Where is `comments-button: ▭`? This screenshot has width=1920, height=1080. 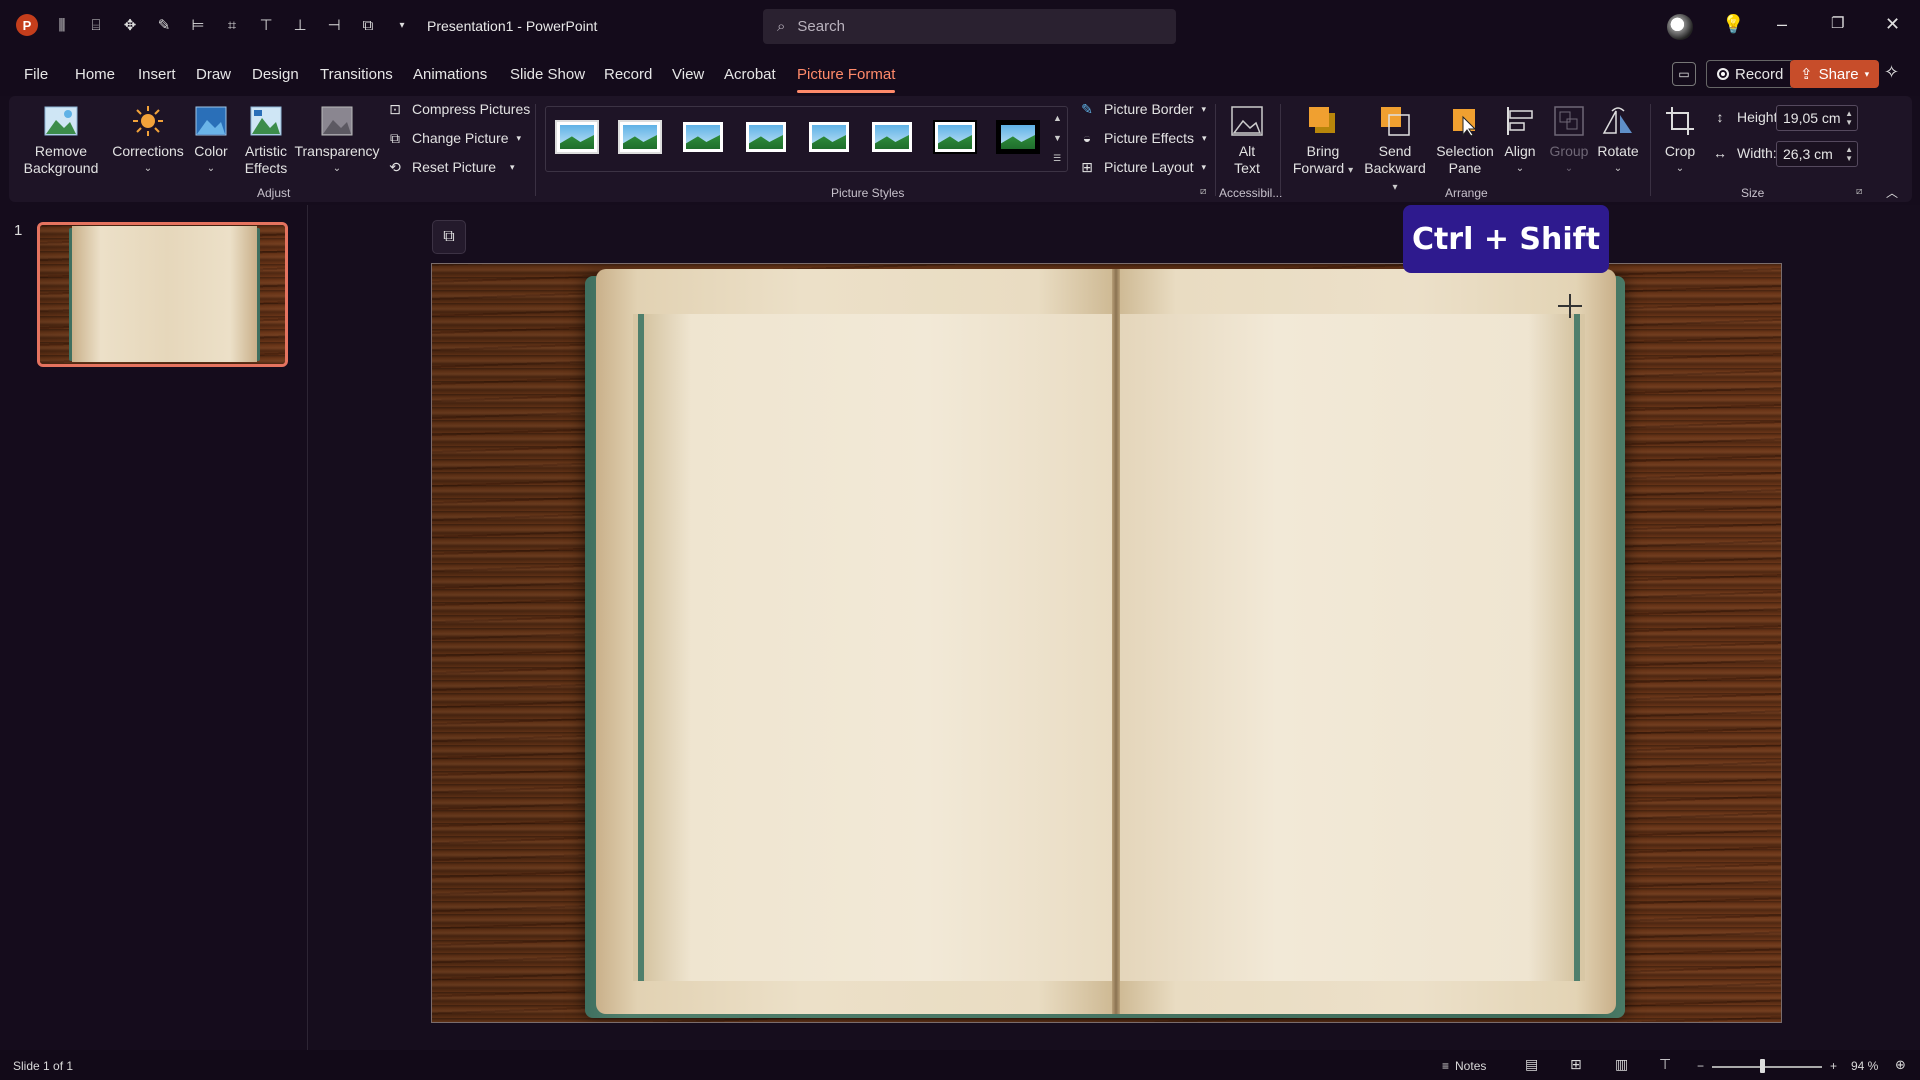 comments-button: ▭ is located at coordinates (1684, 74).